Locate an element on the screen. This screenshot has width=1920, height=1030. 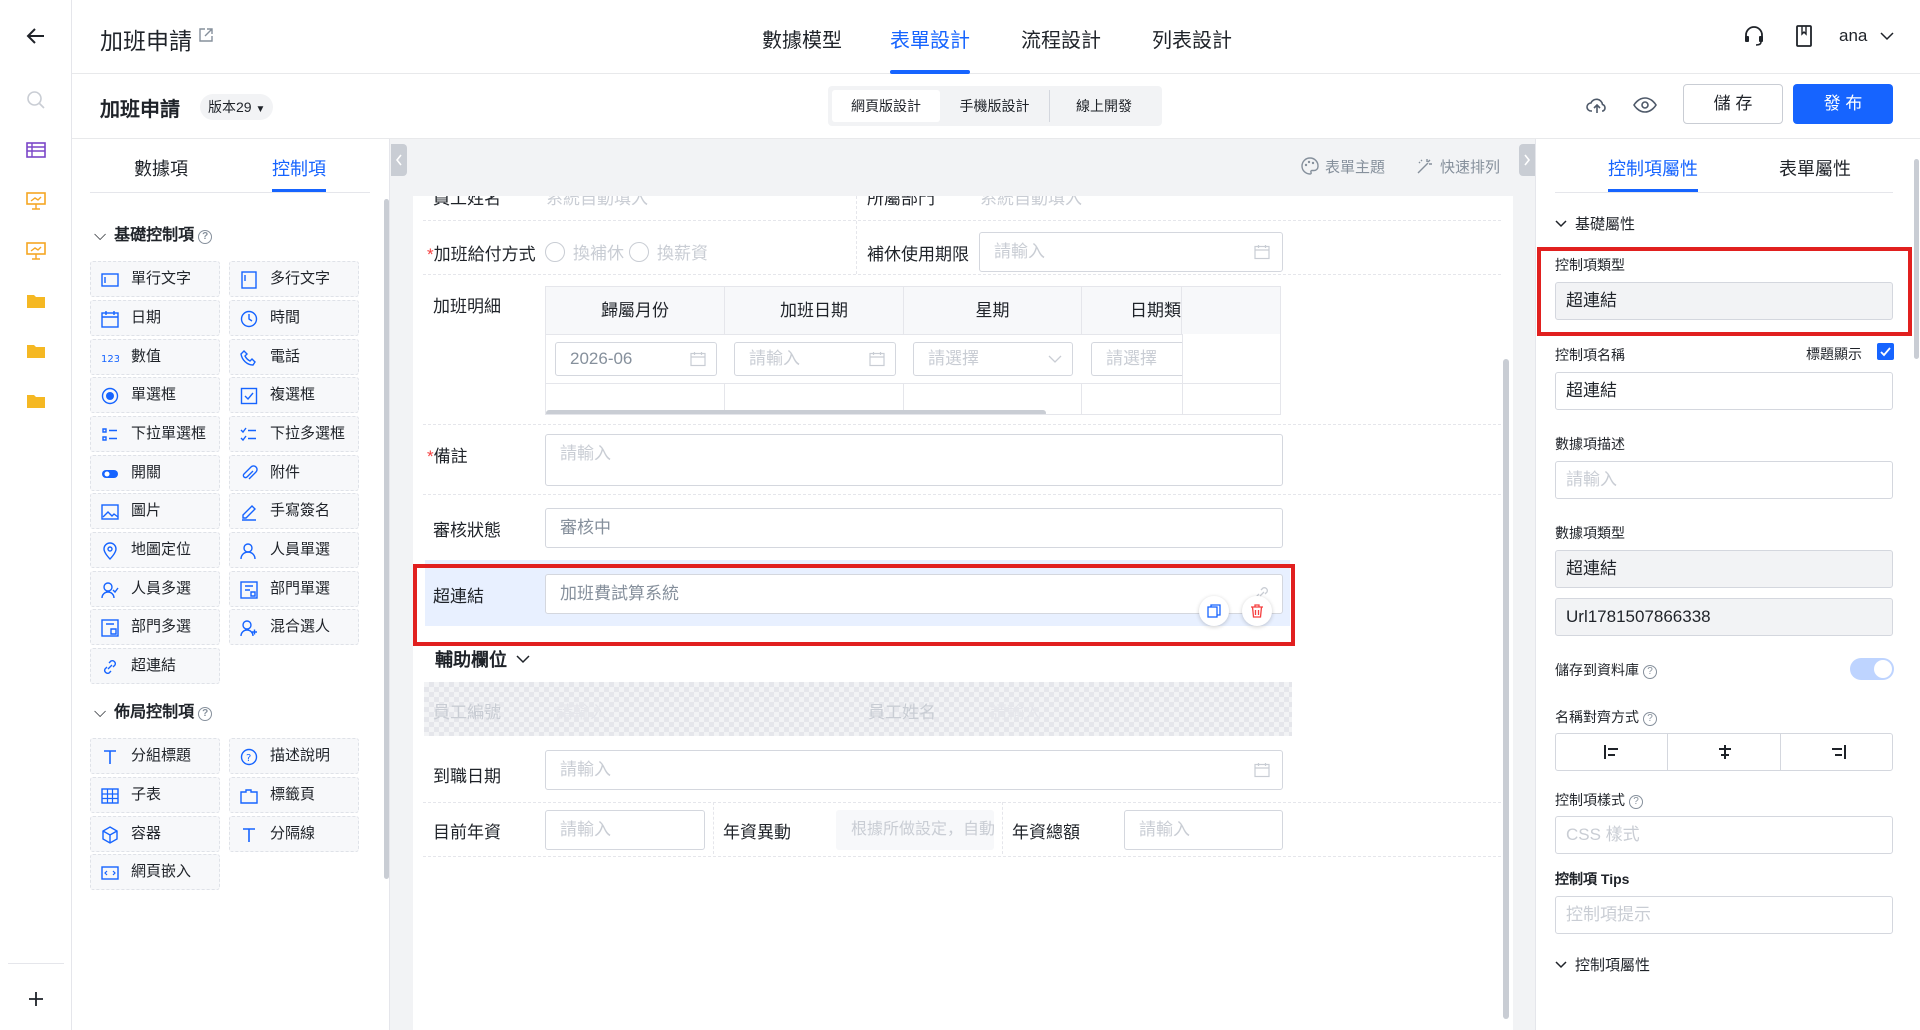
control-user-multi: 人員多選 is located at coordinates (155, 589).